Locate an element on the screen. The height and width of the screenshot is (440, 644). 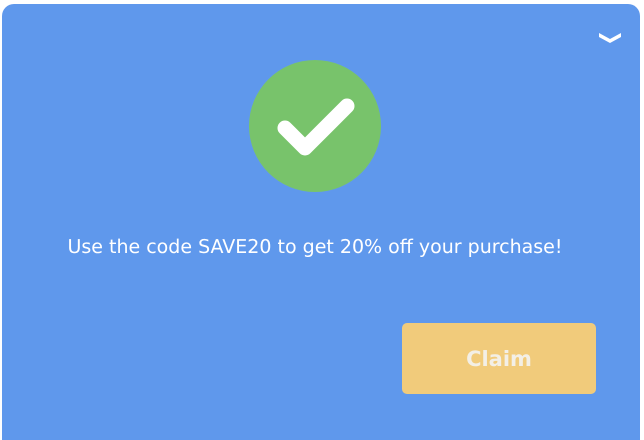
promo-message: Use the code SAVE20 to get 20% off your purchase! is located at coordinates (315, 247).